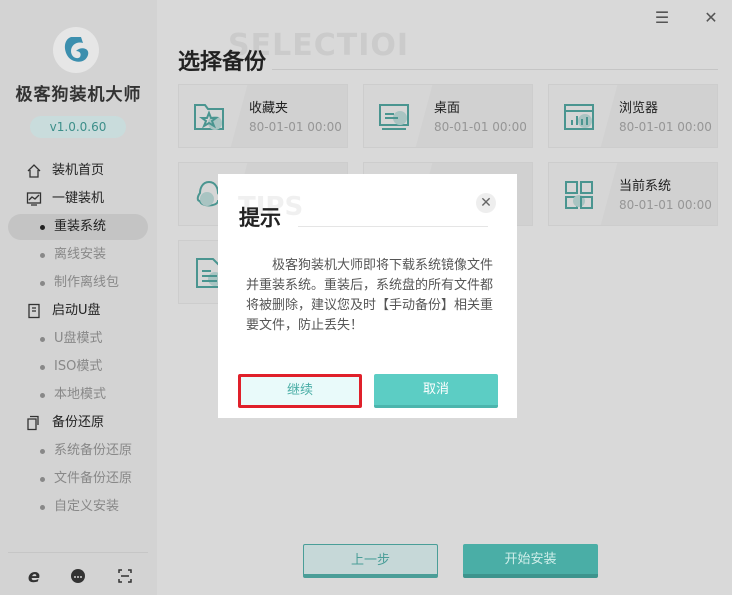  Describe the element at coordinates (76, 50) in the screenshot. I see `app-logo` at that location.